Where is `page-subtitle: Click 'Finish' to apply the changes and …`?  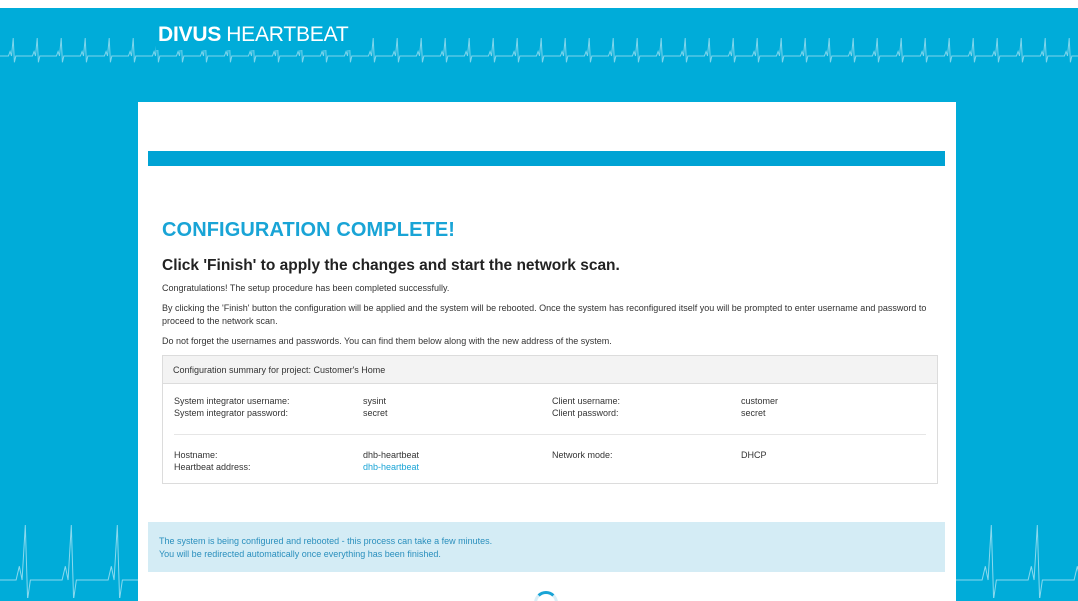 page-subtitle: Click 'Finish' to apply the changes and … is located at coordinates (391, 265).